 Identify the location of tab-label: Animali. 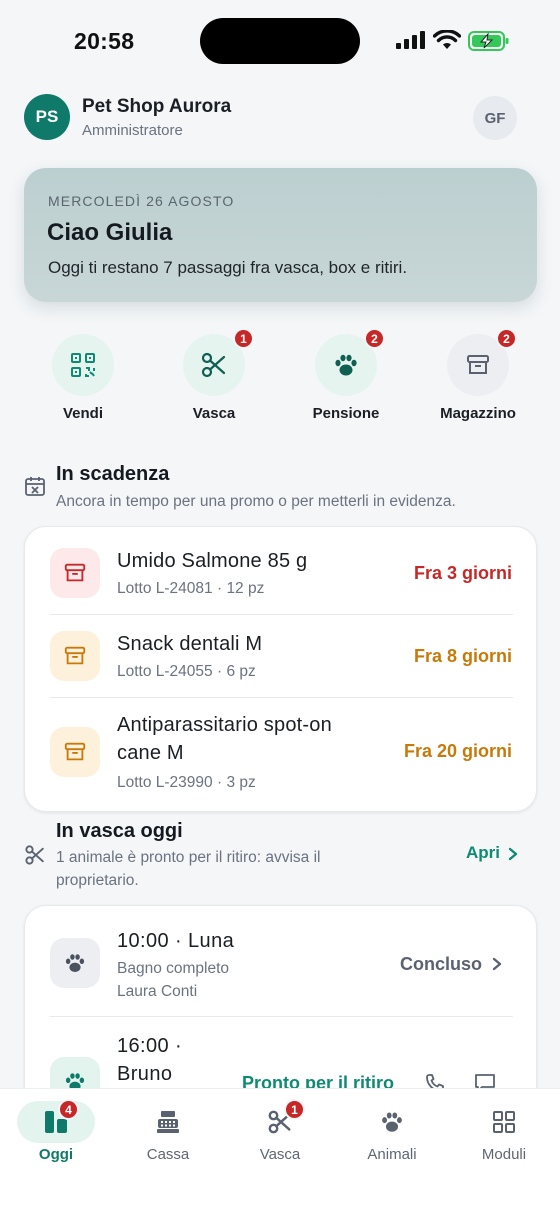
(392, 1154).